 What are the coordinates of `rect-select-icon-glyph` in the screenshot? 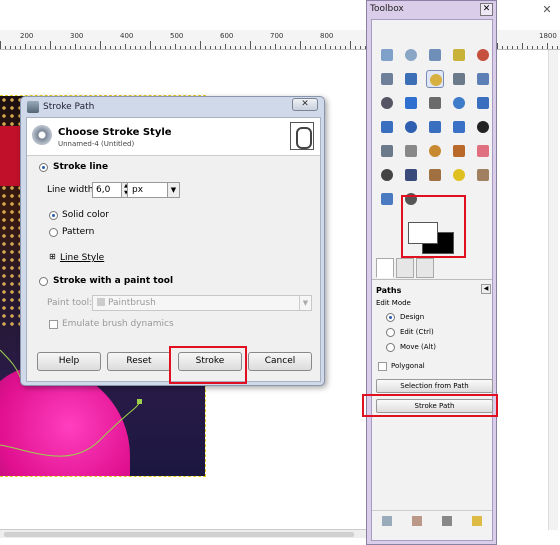 It's located at (387, 55).